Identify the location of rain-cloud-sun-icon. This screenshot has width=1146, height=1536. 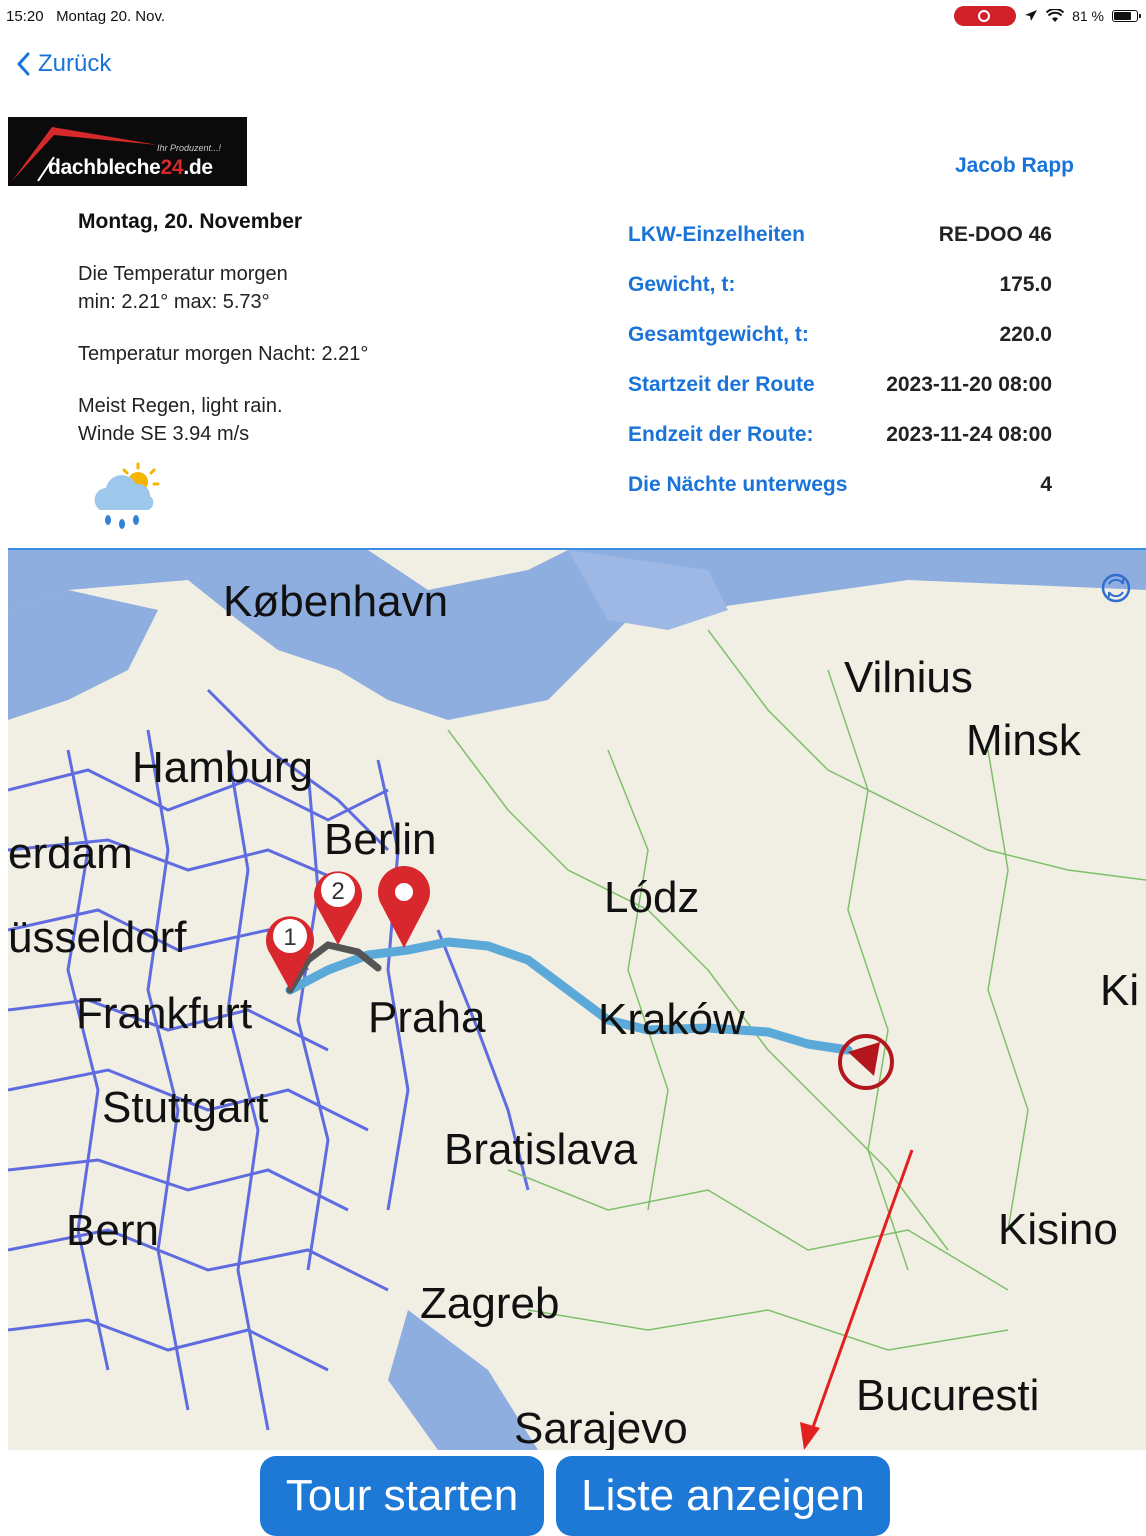
(127, 495).